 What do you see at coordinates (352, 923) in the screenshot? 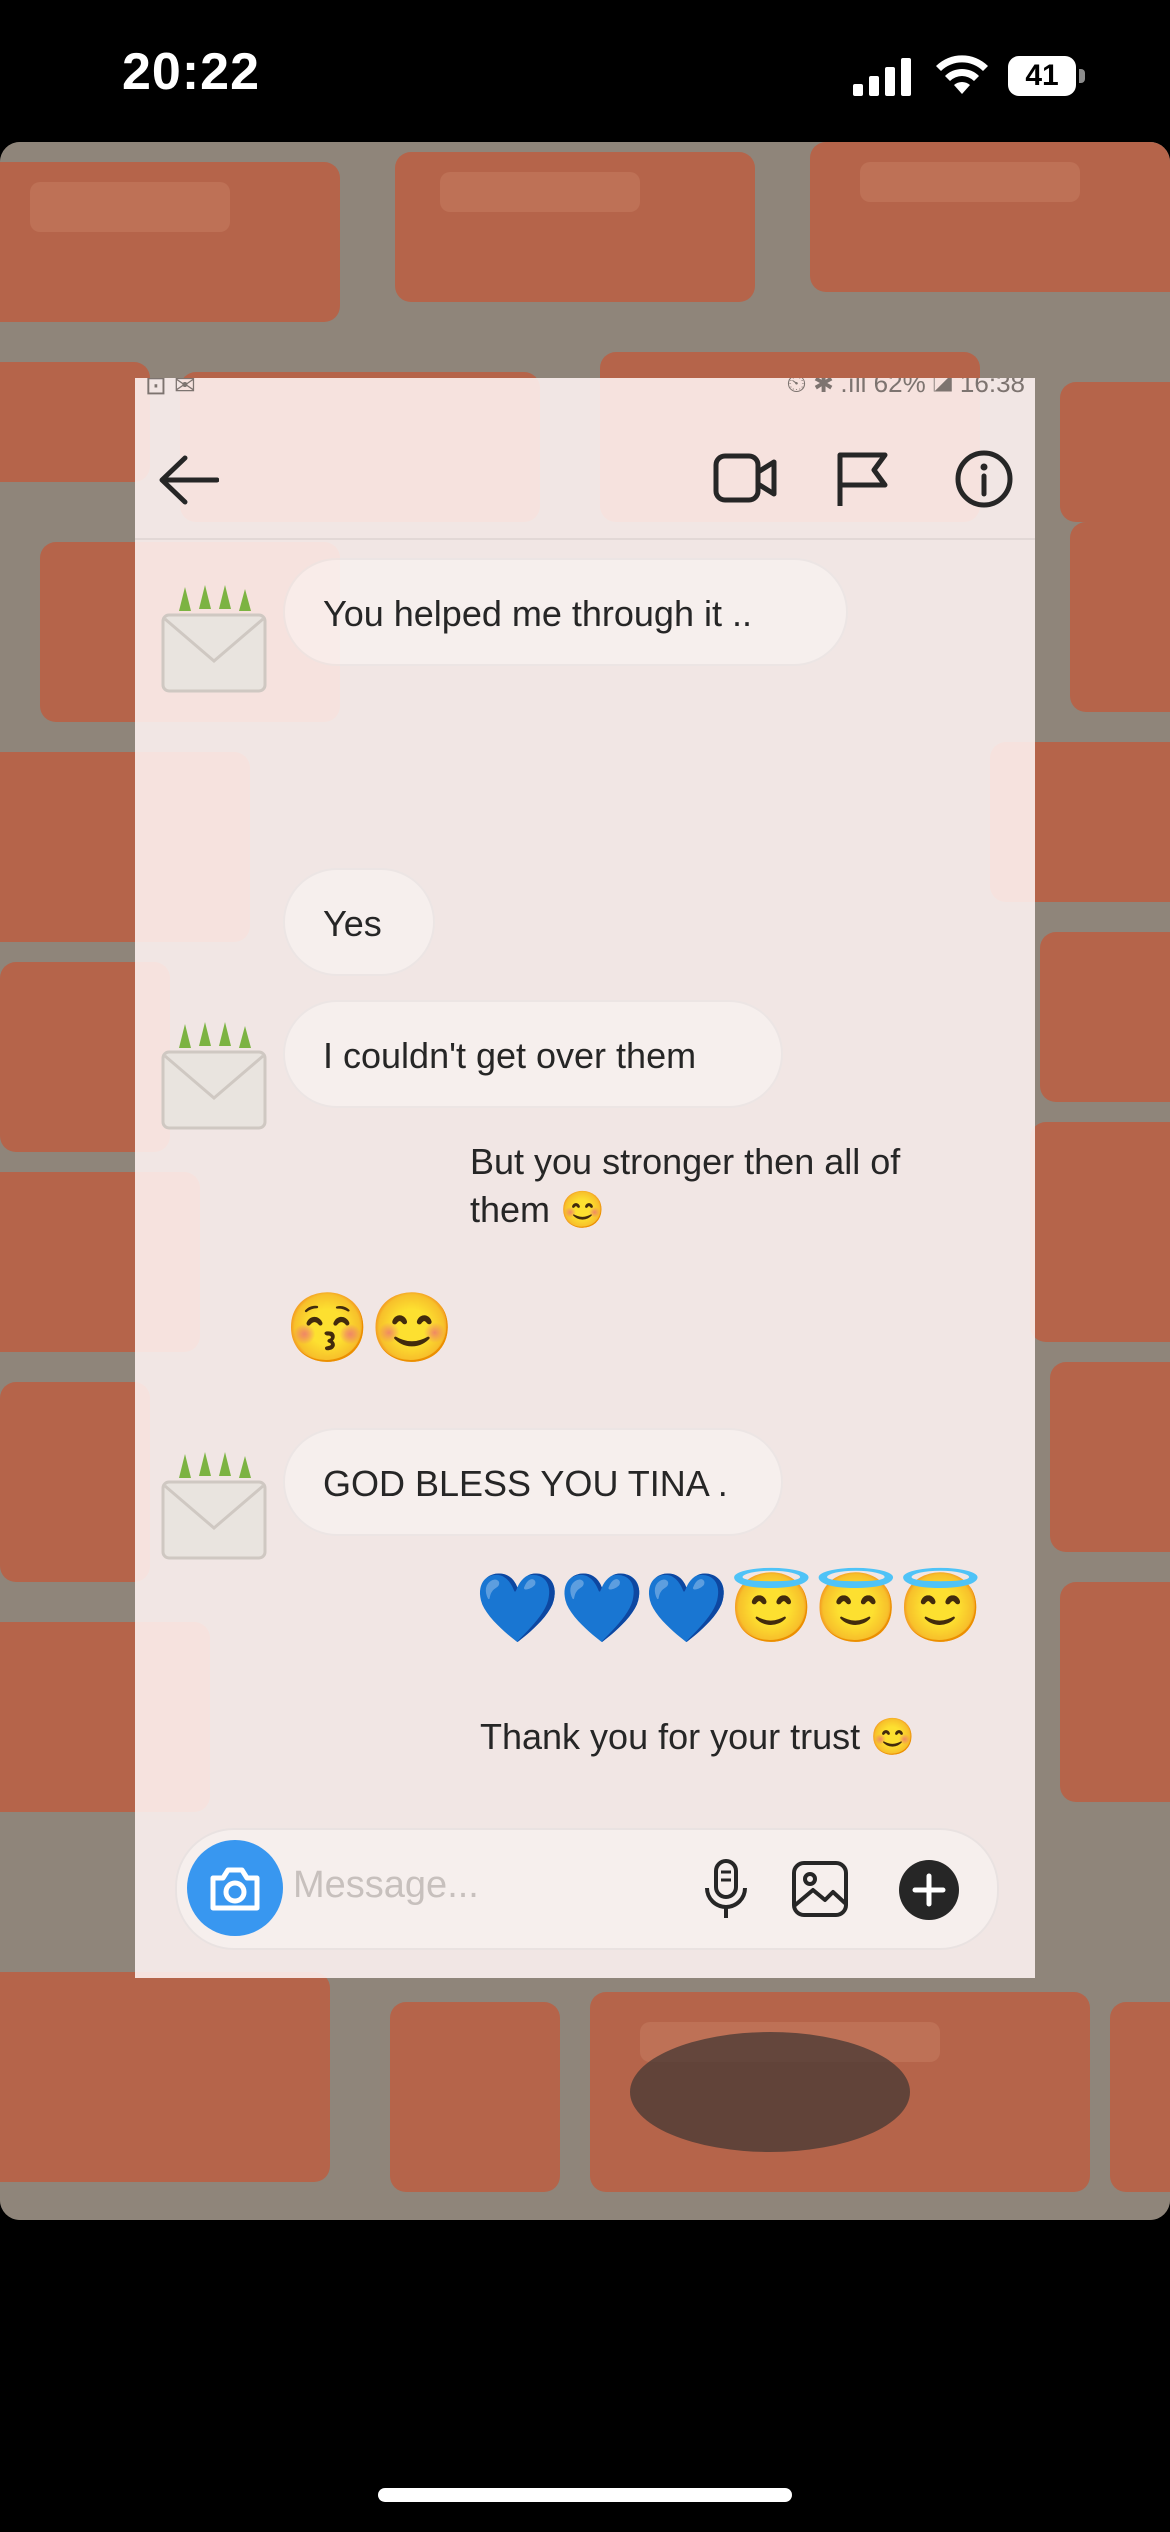
I see `message-text: Yes` at bounding box center [352, 923].